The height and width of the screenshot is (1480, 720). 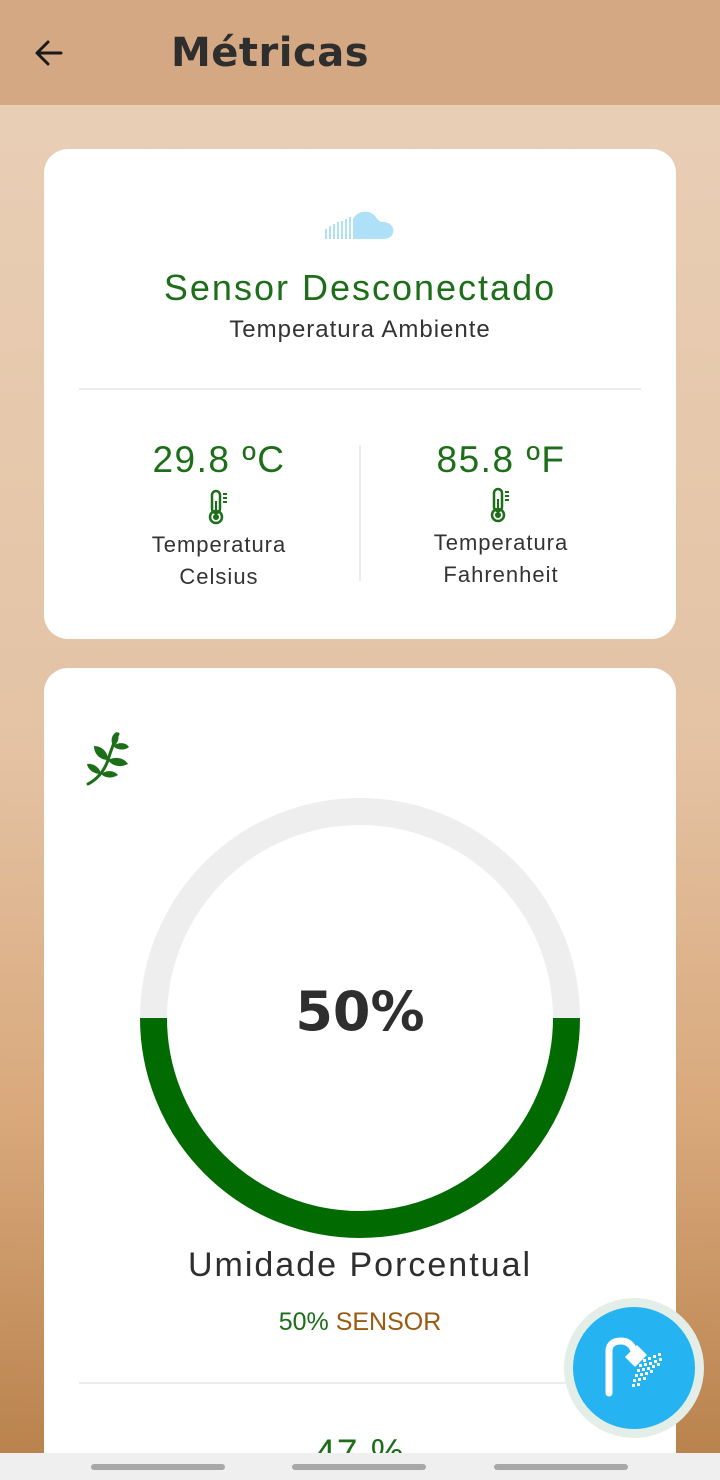 I want to click on arrow-left-icon, so click(x=49, y=53).